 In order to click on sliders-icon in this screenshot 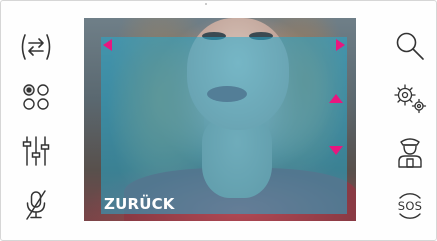, I will do `click(36, 151)`.